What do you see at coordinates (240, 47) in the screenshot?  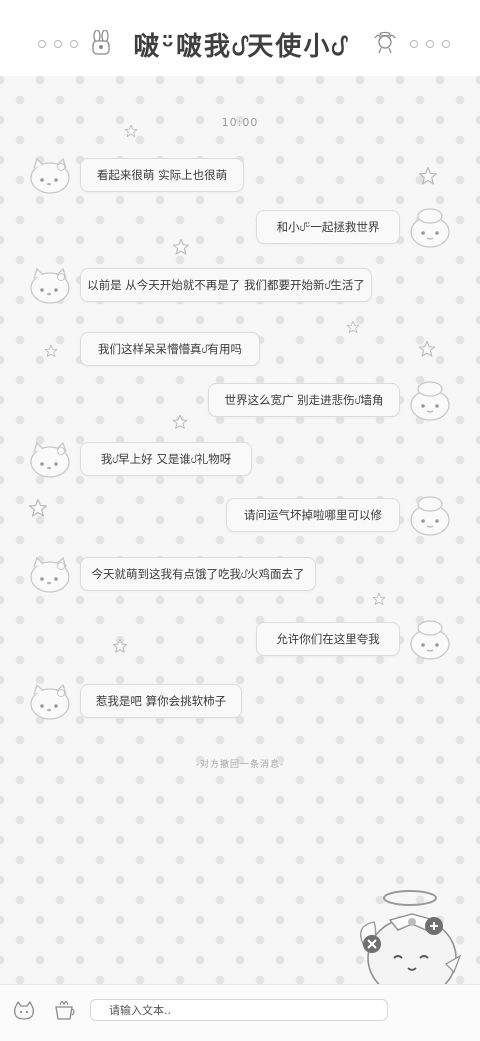 I see `page-title: 啵ᵕ̈啵我ᦔ天使小ᦔ` at bounding box center [240, 47].